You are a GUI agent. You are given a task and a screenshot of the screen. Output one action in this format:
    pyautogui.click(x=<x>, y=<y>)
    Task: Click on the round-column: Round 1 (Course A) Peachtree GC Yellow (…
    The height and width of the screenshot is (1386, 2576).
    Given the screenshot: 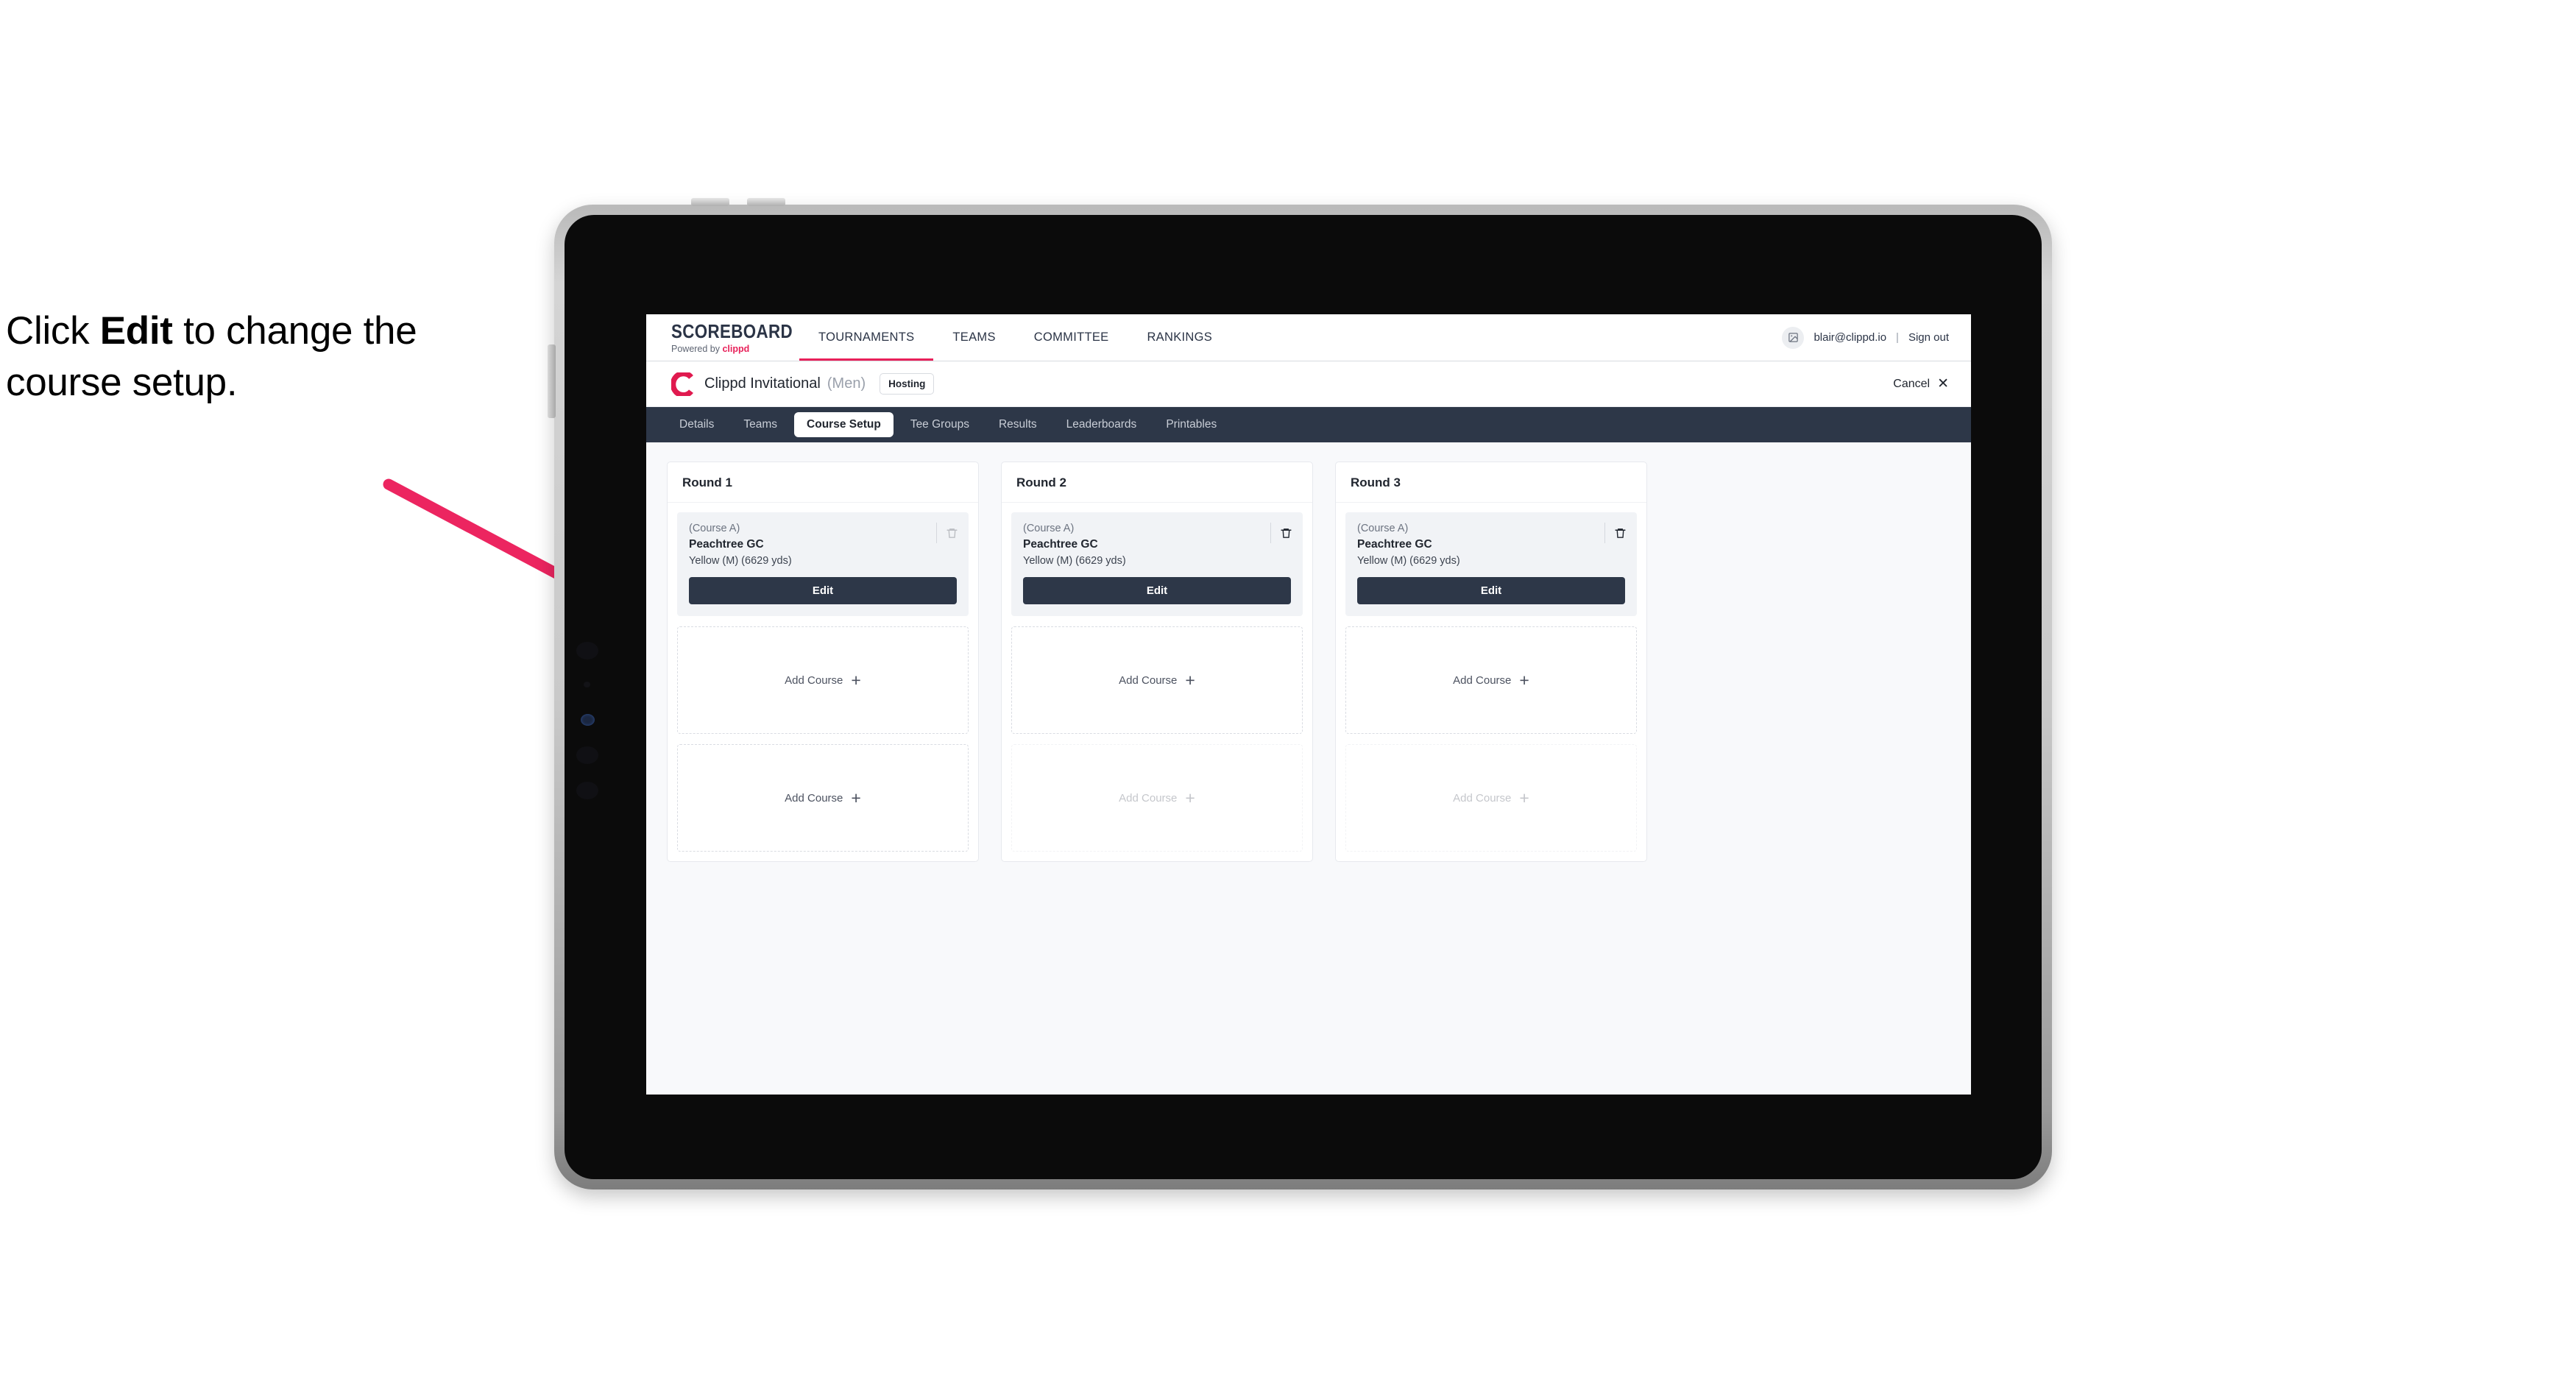 What is the action you would take?
    pyautogui.click(x=823, y=662)
    